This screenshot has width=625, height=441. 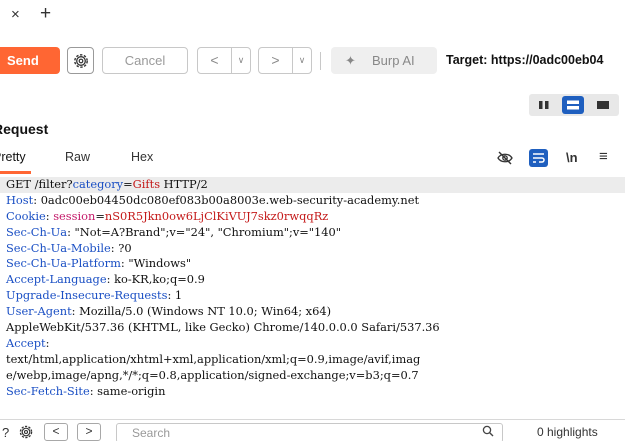 I want to click on header-line: Accept-Language: ko-KR,ko;q=0.9, so click(x=105, y=279).